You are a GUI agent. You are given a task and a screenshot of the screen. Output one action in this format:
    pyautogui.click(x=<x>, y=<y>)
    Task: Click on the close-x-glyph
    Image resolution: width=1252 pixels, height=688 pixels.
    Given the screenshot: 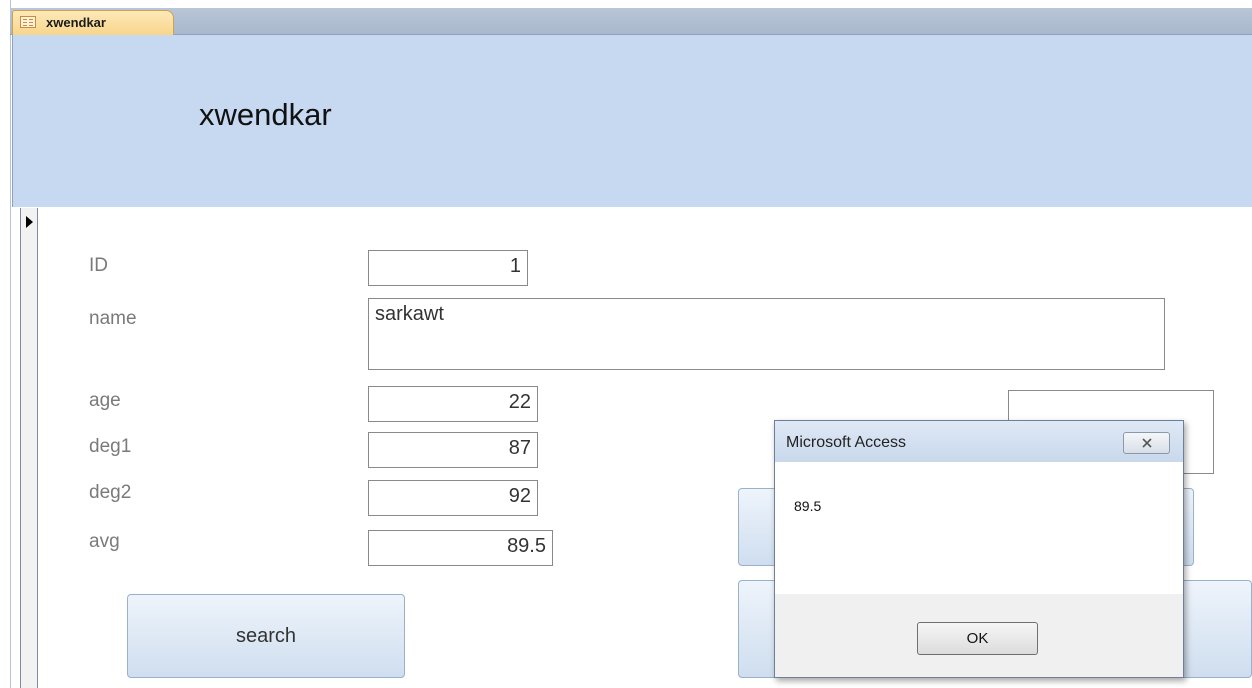 What is the action you would take?
    pyautogui.click(x=1146, y=443)
    